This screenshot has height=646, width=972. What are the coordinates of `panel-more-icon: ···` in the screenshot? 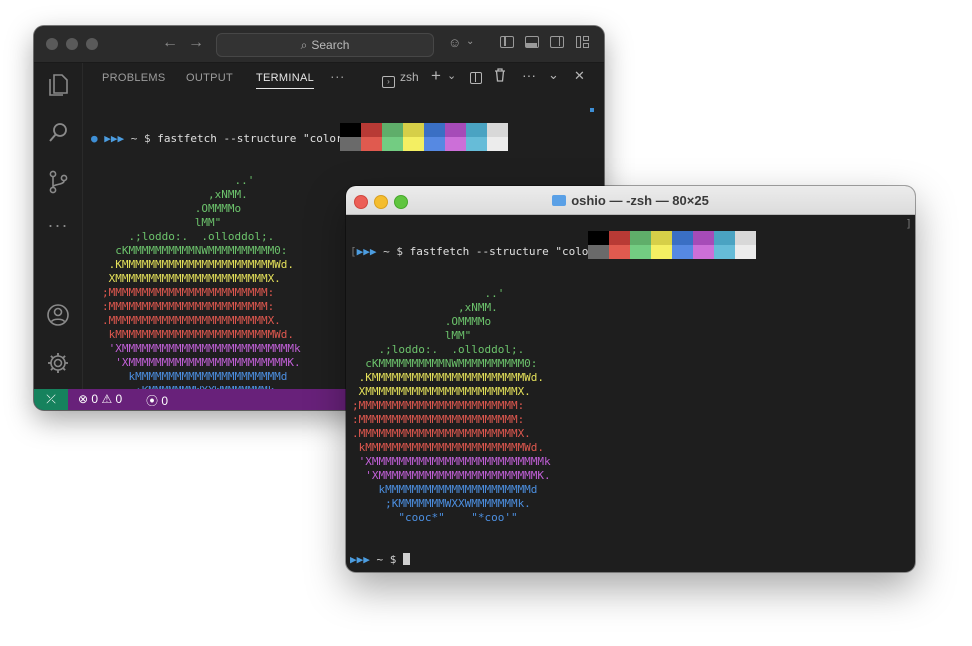 It's located at (337, 76).